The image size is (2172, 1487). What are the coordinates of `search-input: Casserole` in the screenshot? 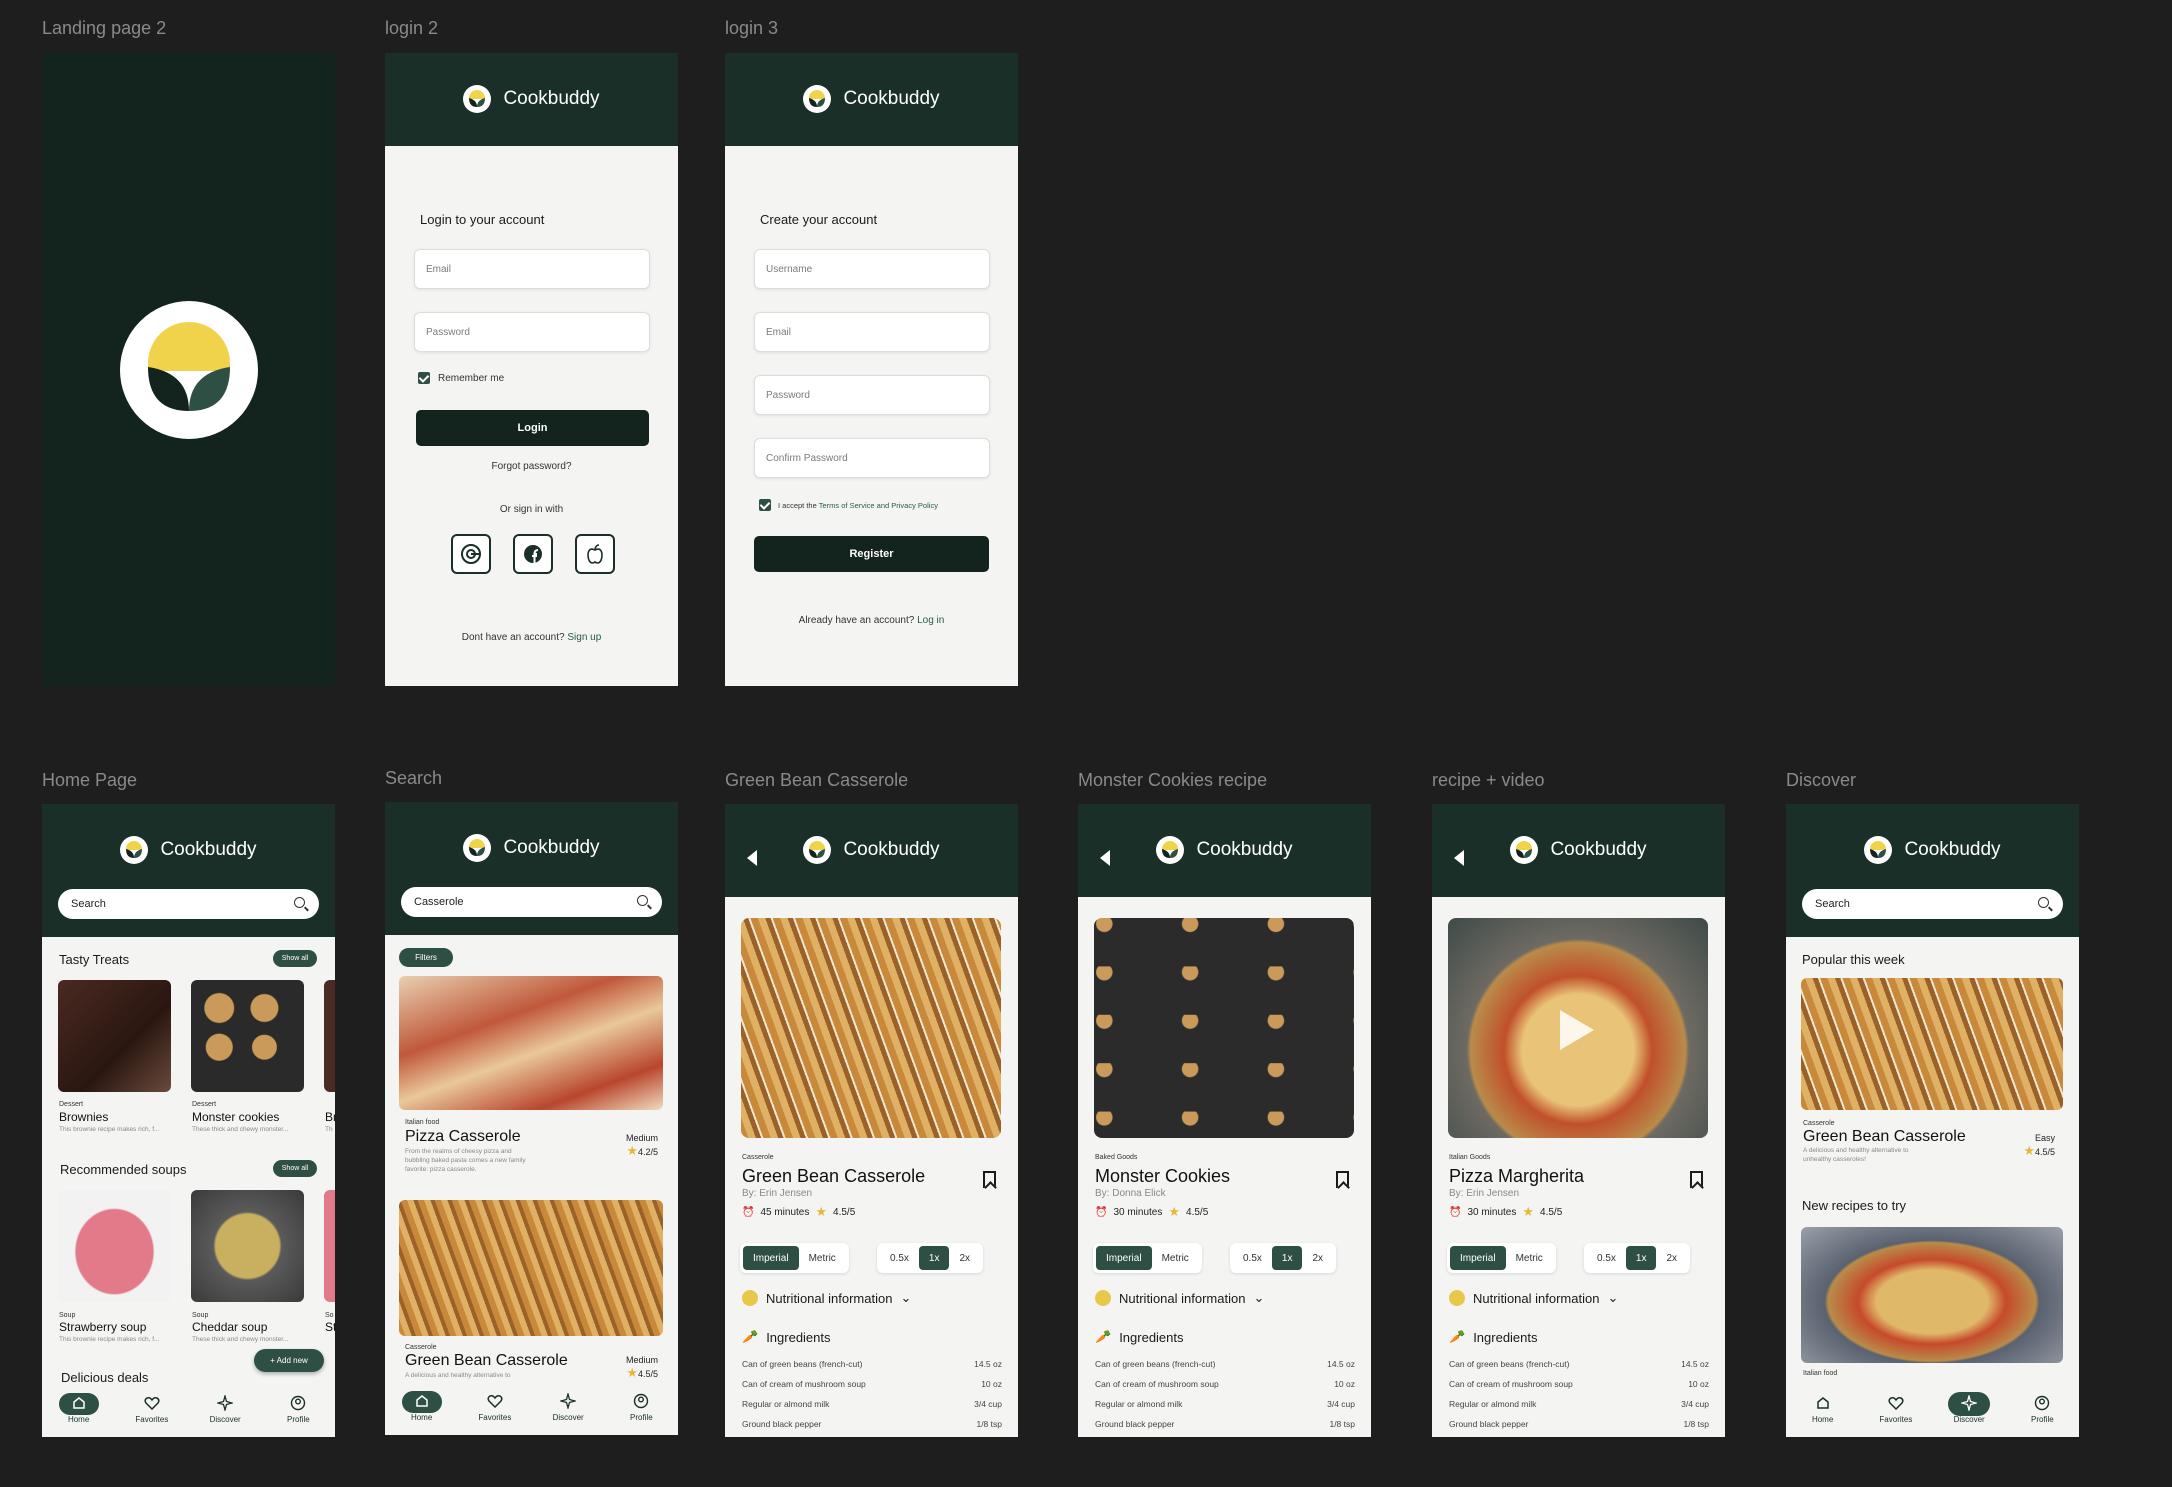 It's located at (531, 902).